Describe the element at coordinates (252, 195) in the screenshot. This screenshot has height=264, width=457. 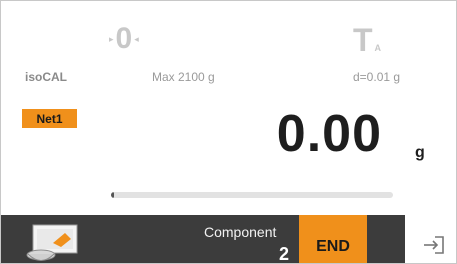
I see `capacity-progress-bar` at that location.